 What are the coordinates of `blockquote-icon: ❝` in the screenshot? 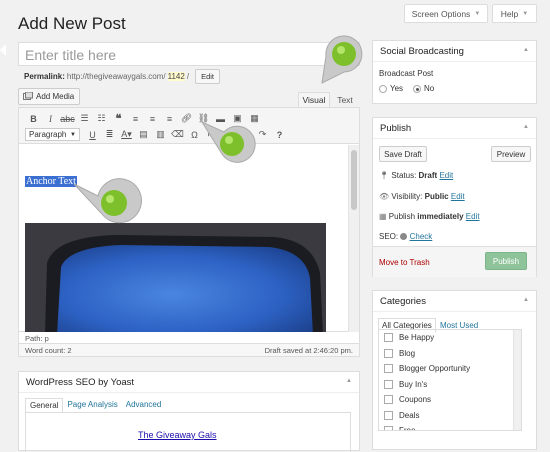 It's located at (118, 118).